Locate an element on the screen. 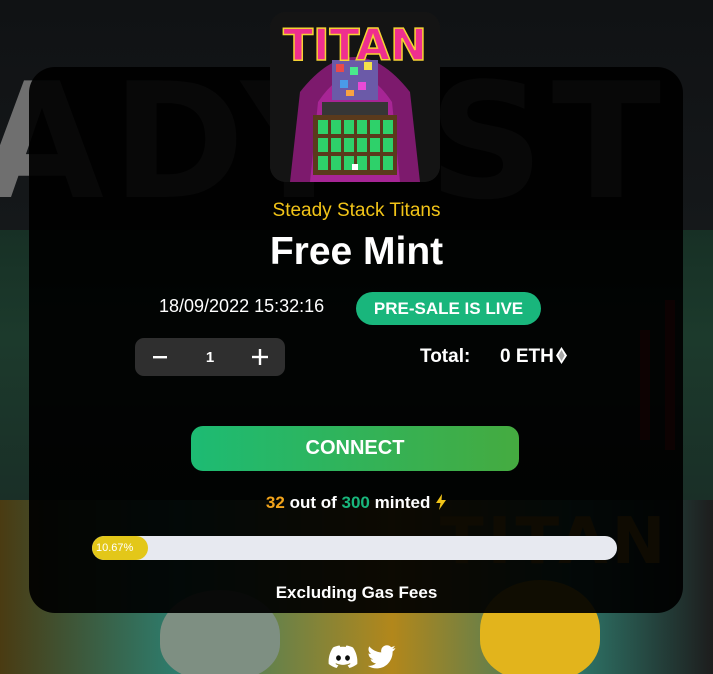 Image resolution: width=713 pixels, height=674 pixels. minted-counter: 32 out of 300 minted is located at coordinates (356, 504).